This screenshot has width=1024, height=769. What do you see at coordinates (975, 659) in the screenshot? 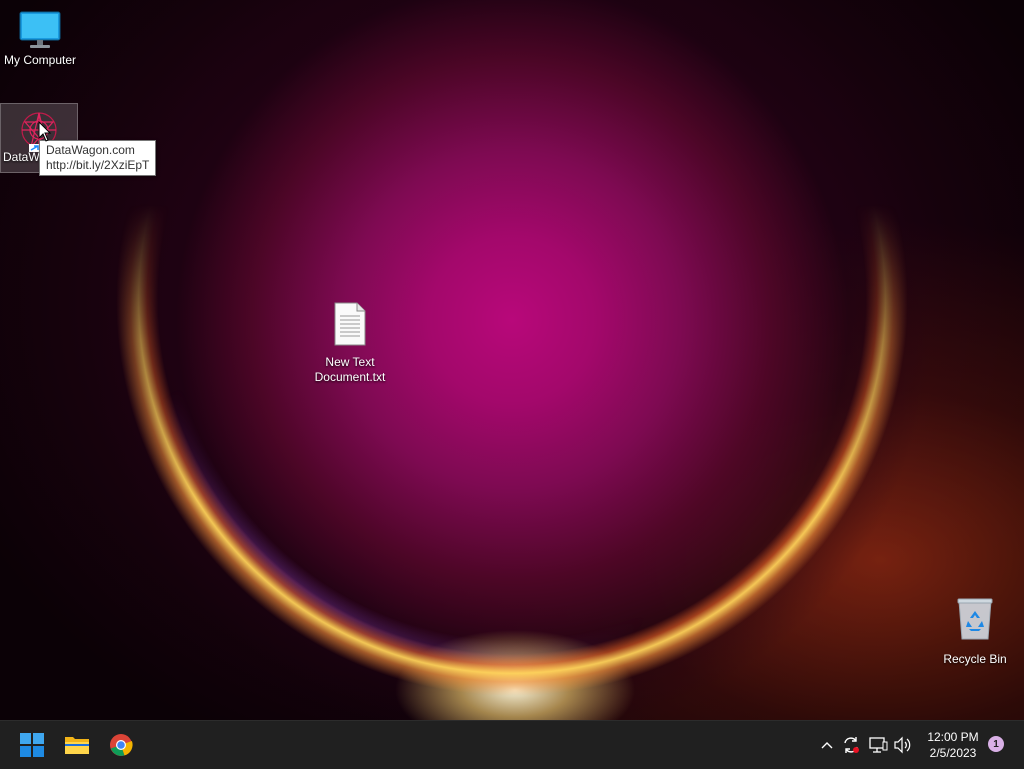
I see `desktop-icon-label: Recycle Bin` at bounding box center [975, 659].